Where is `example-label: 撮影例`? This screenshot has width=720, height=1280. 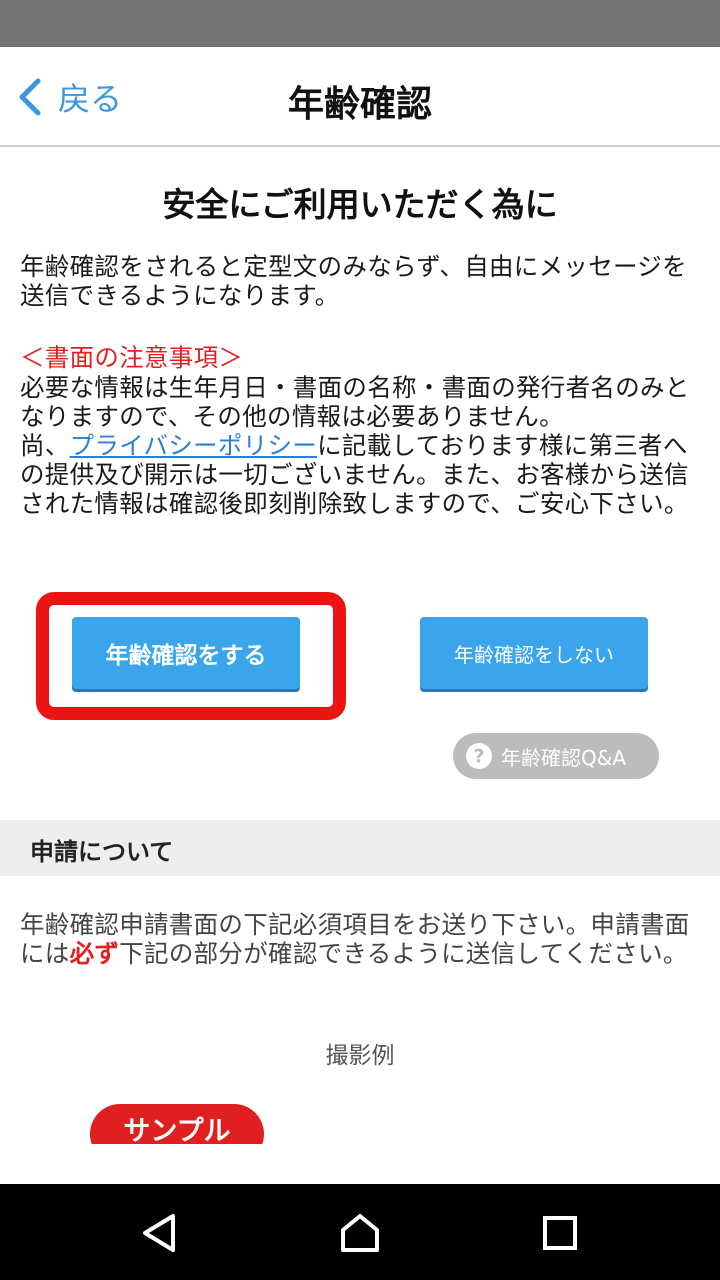
example-label: 撮影例 is located at coordinates (360, 1056).